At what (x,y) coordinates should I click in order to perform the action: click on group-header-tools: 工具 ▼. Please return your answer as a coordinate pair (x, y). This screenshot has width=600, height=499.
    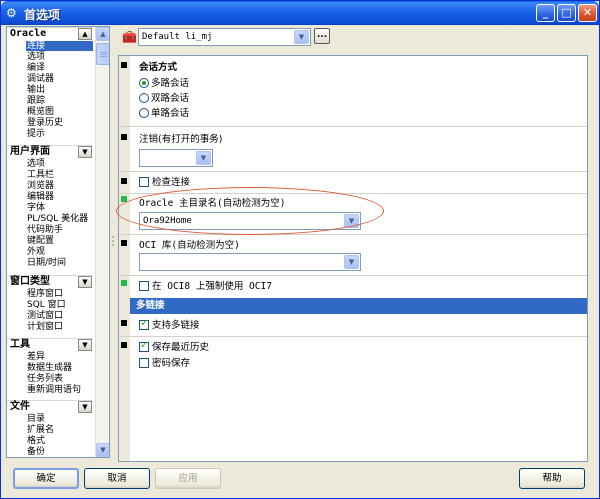
    Looking at the image, I should click on (50, 344).